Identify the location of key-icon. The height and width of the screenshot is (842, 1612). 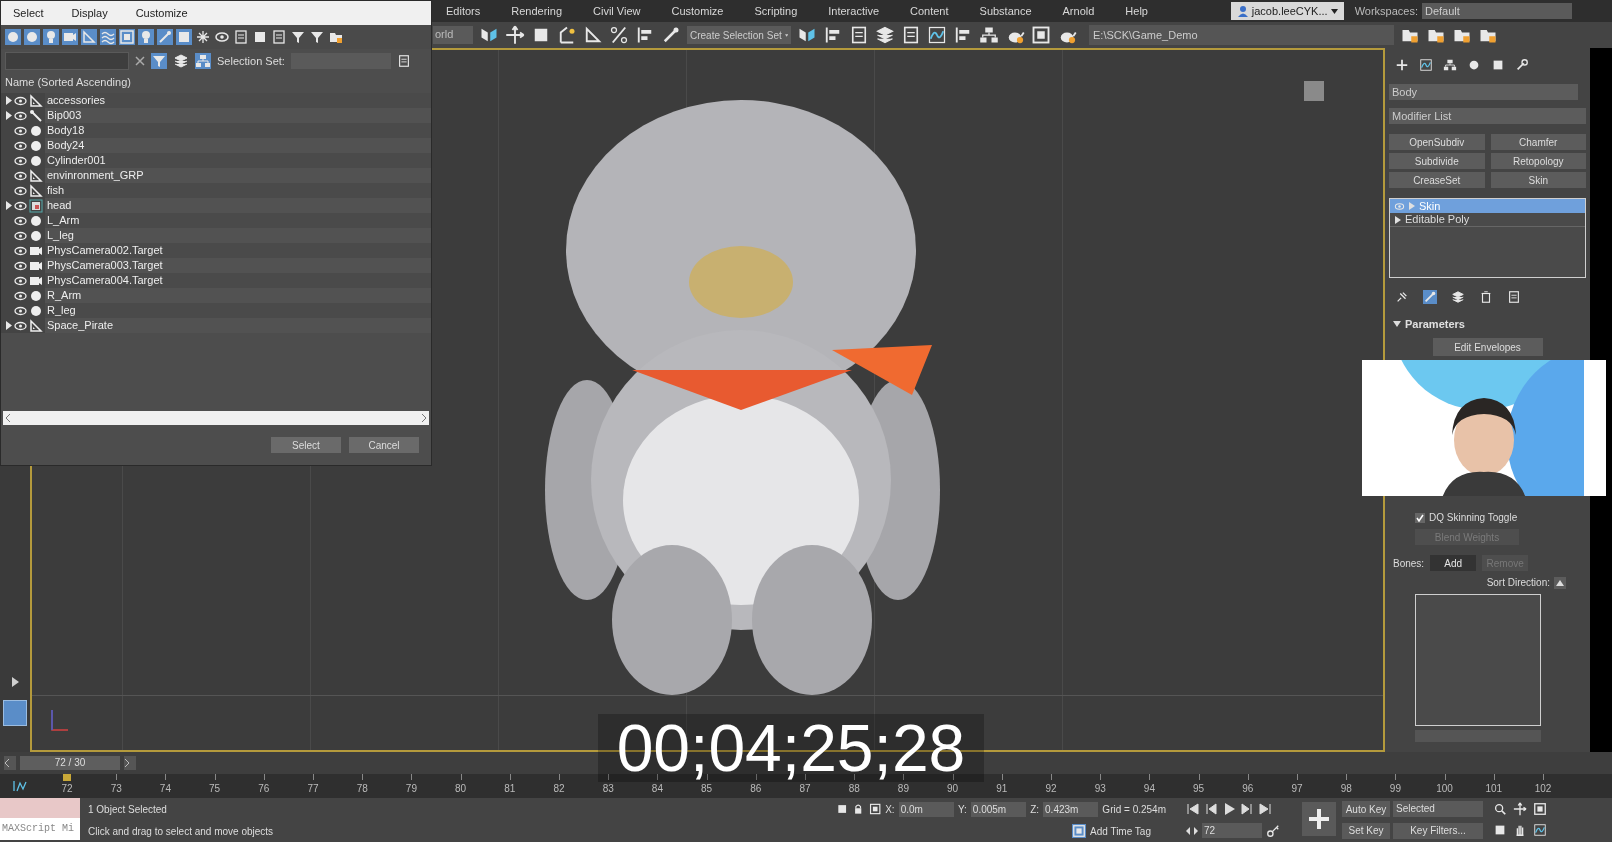
(1273, 830).